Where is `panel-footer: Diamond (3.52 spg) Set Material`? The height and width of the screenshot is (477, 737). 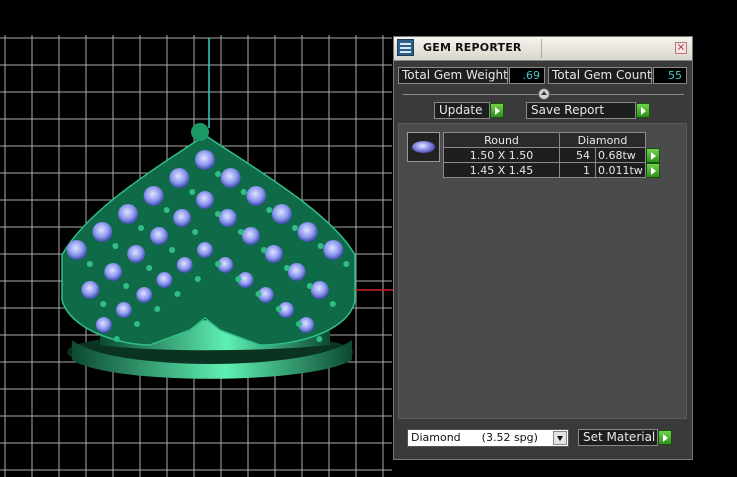
panel-footer: Diamond (3.52 spg) Set Material is located at coordinates (543, 442).